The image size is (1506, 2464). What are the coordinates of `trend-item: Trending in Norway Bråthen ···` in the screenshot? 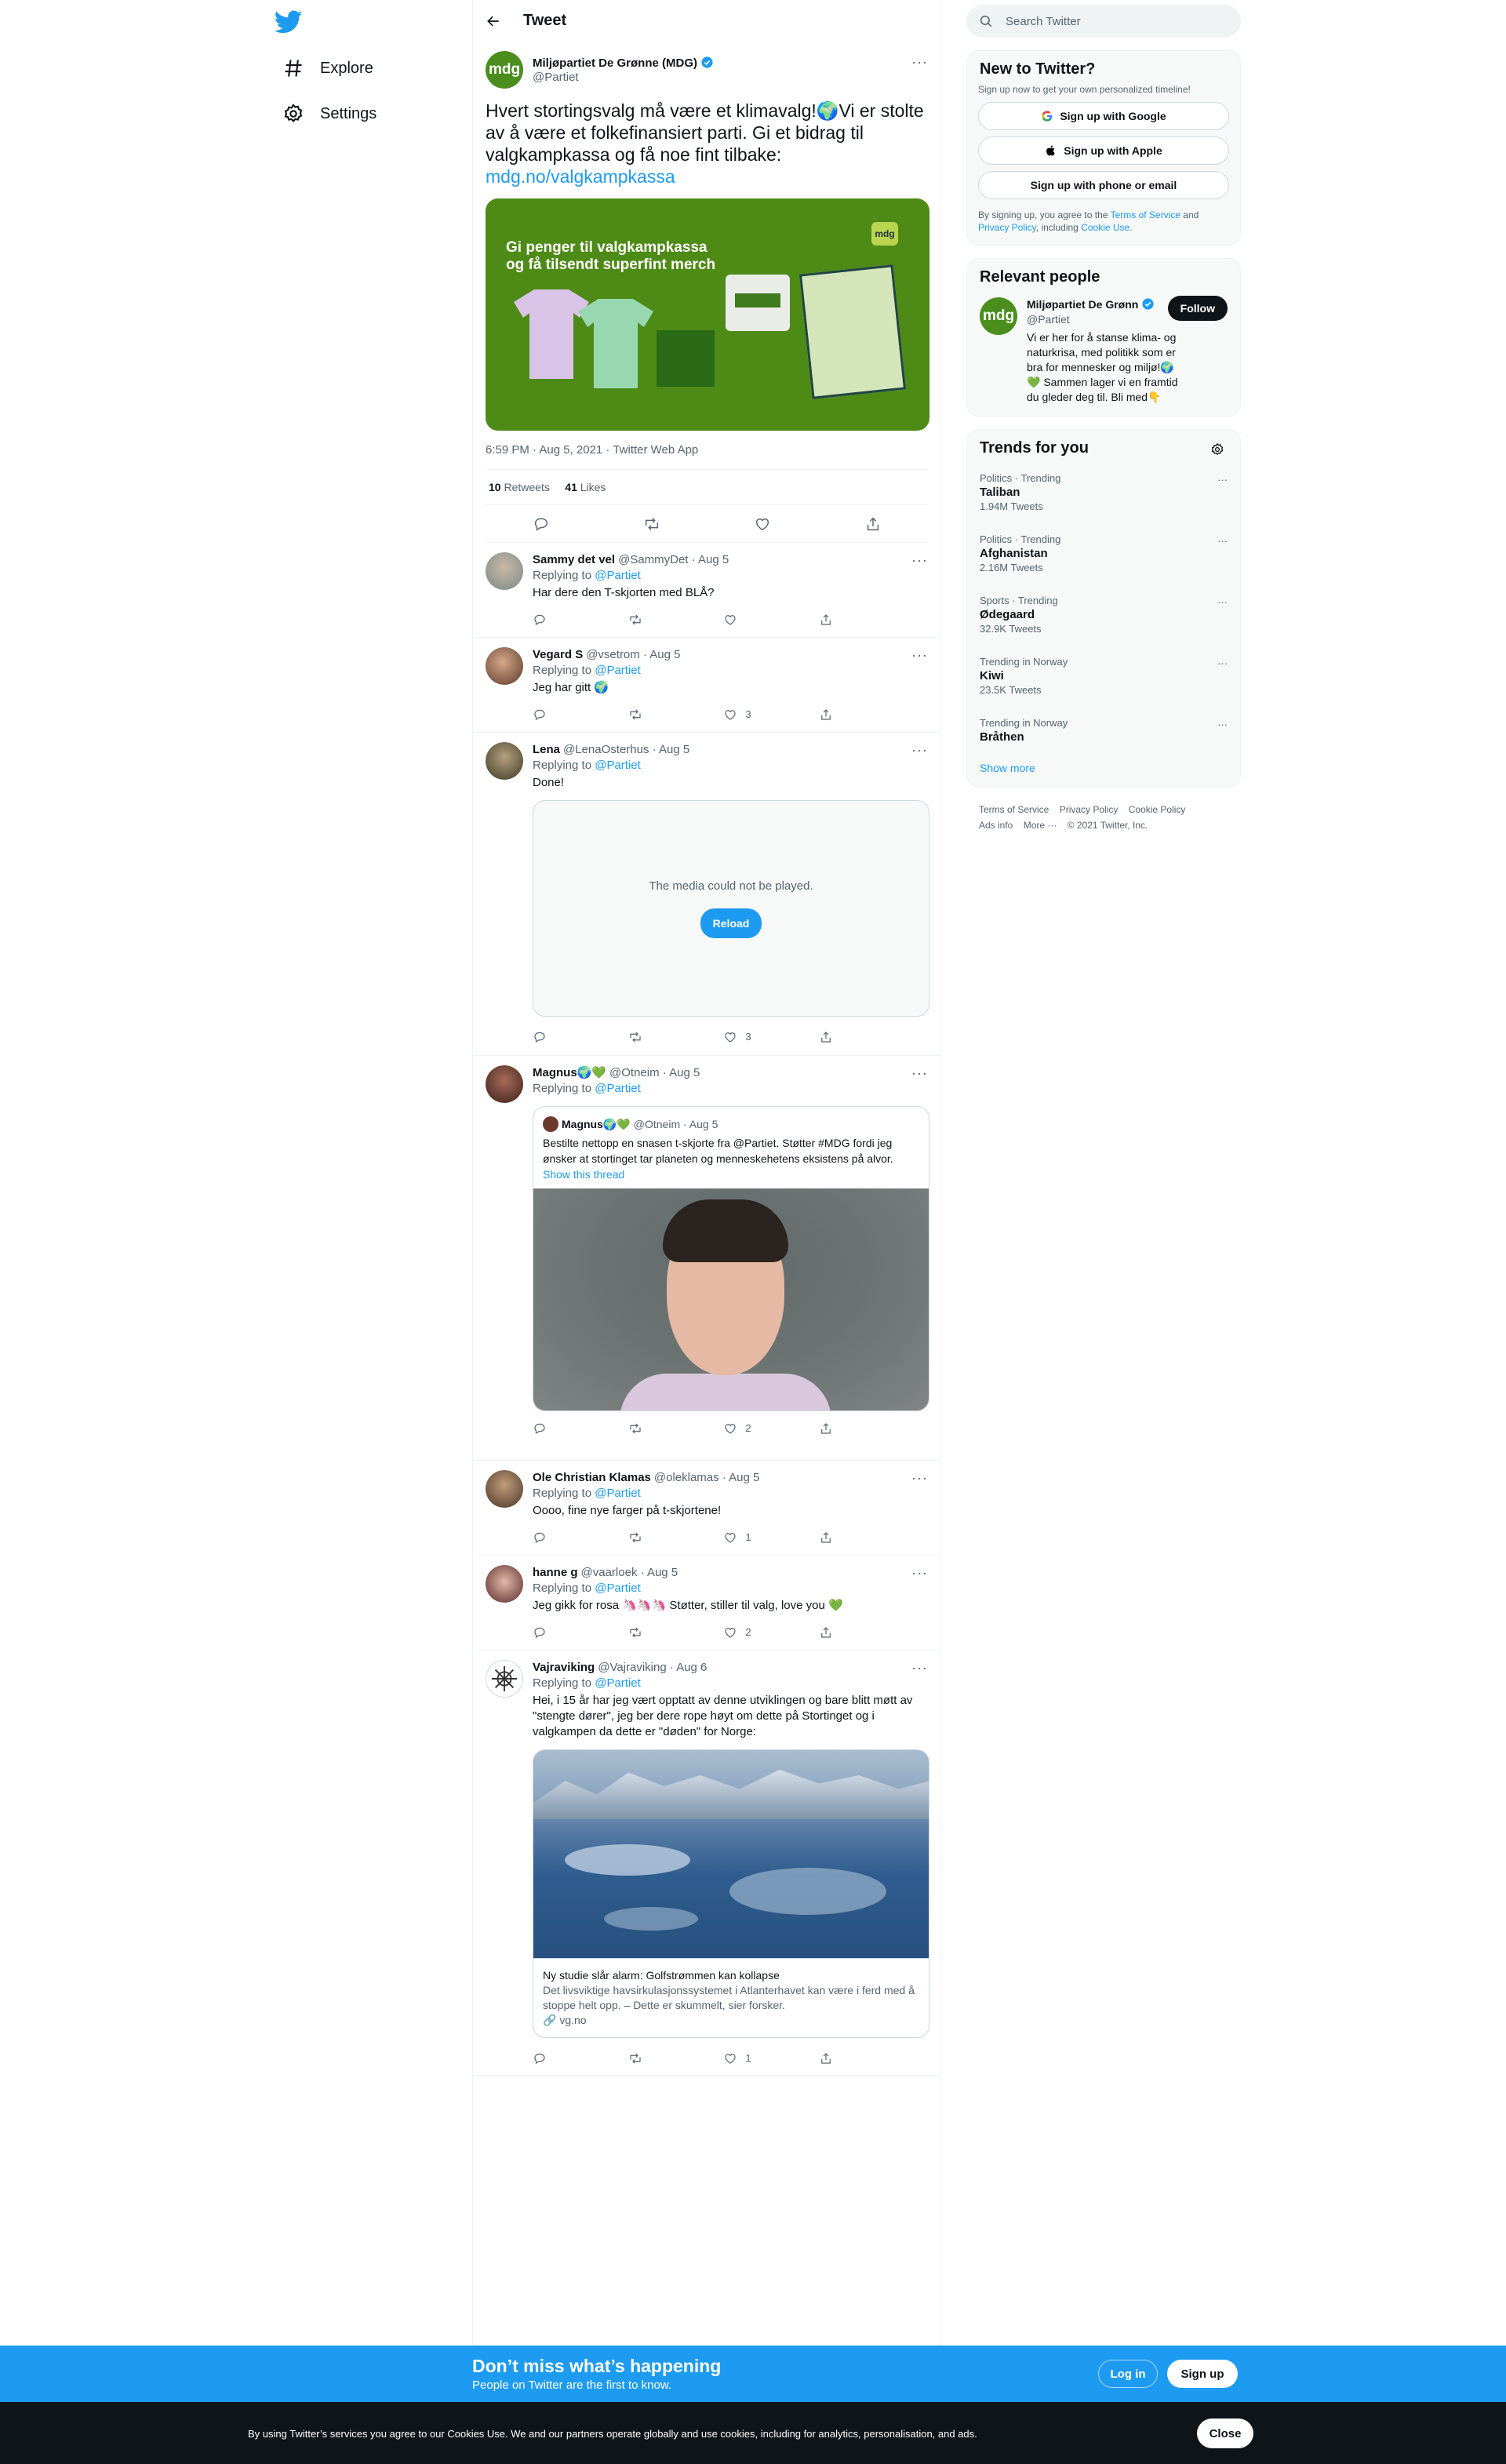 It's located at (1103, 730).